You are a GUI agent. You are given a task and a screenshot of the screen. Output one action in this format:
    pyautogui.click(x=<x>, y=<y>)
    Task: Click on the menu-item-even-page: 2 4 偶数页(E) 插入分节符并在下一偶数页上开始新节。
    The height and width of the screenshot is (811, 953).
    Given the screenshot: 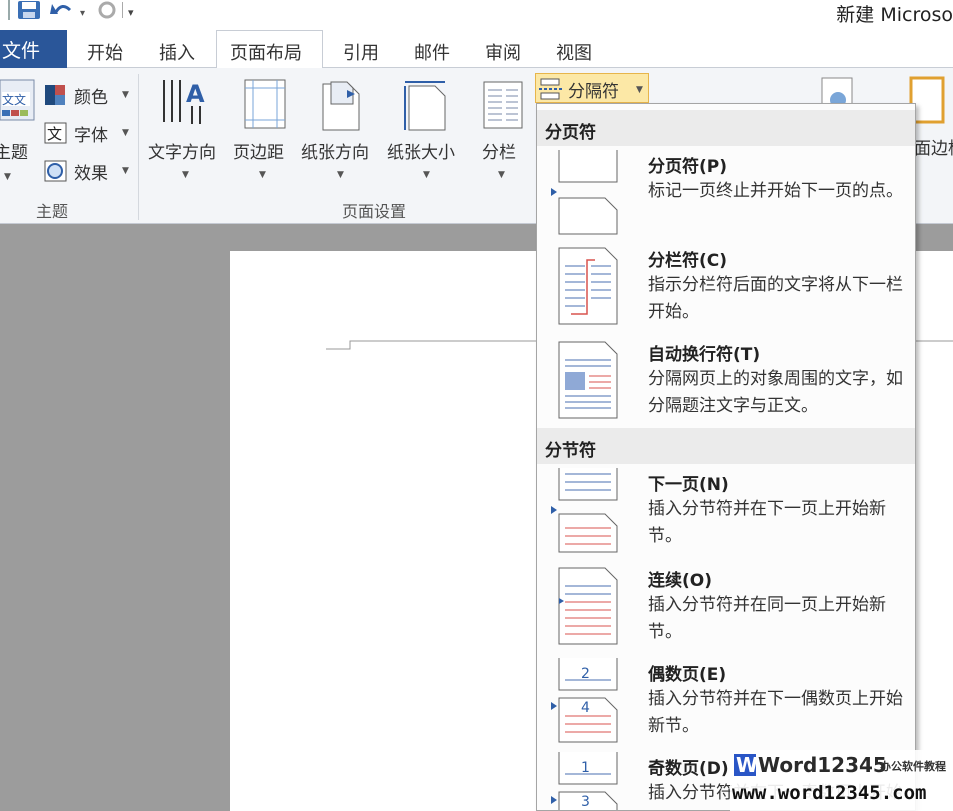 What is the action you would take?
    pyautogui.click(x=726, y=700)
    